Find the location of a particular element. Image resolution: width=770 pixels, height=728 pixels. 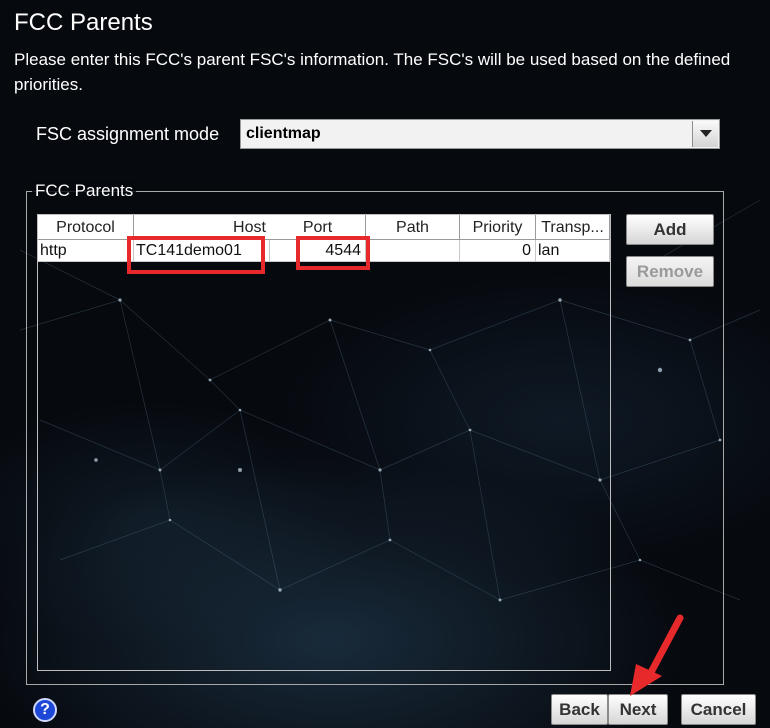

add-button: Add is located at coordinates (670, 229).